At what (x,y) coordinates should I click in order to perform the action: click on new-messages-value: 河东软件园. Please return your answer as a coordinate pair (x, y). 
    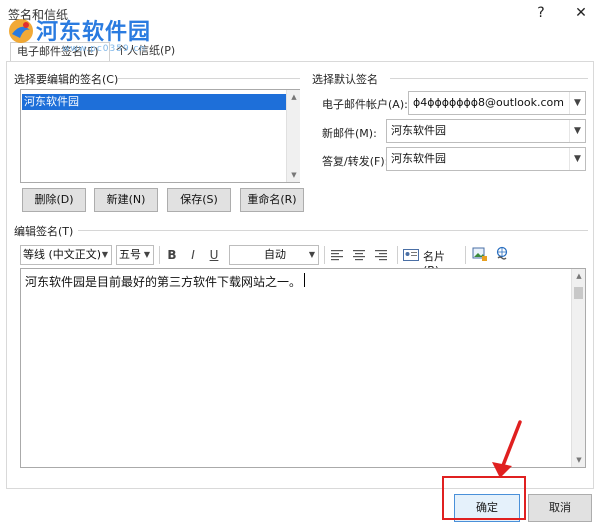
    Looking at the image, I should click on (418, 130).